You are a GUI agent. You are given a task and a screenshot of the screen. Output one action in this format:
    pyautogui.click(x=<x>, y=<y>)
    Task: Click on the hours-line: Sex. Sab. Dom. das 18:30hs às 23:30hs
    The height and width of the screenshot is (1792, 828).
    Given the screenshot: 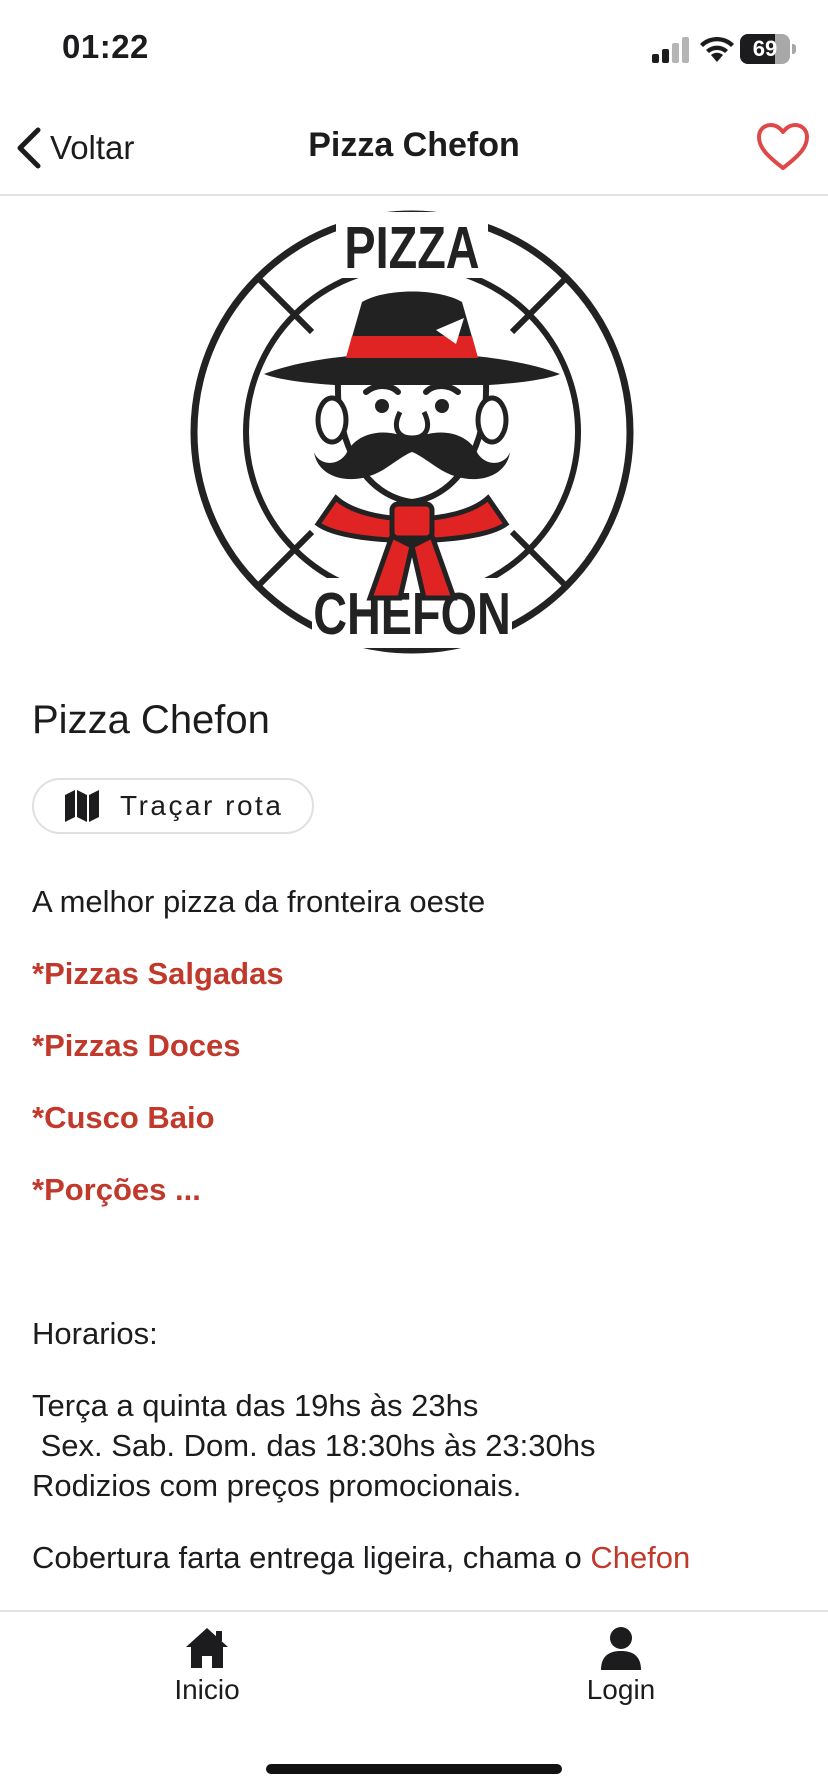 What is the action you would take?
    pyautogui.click(x=314, y=1445)
    